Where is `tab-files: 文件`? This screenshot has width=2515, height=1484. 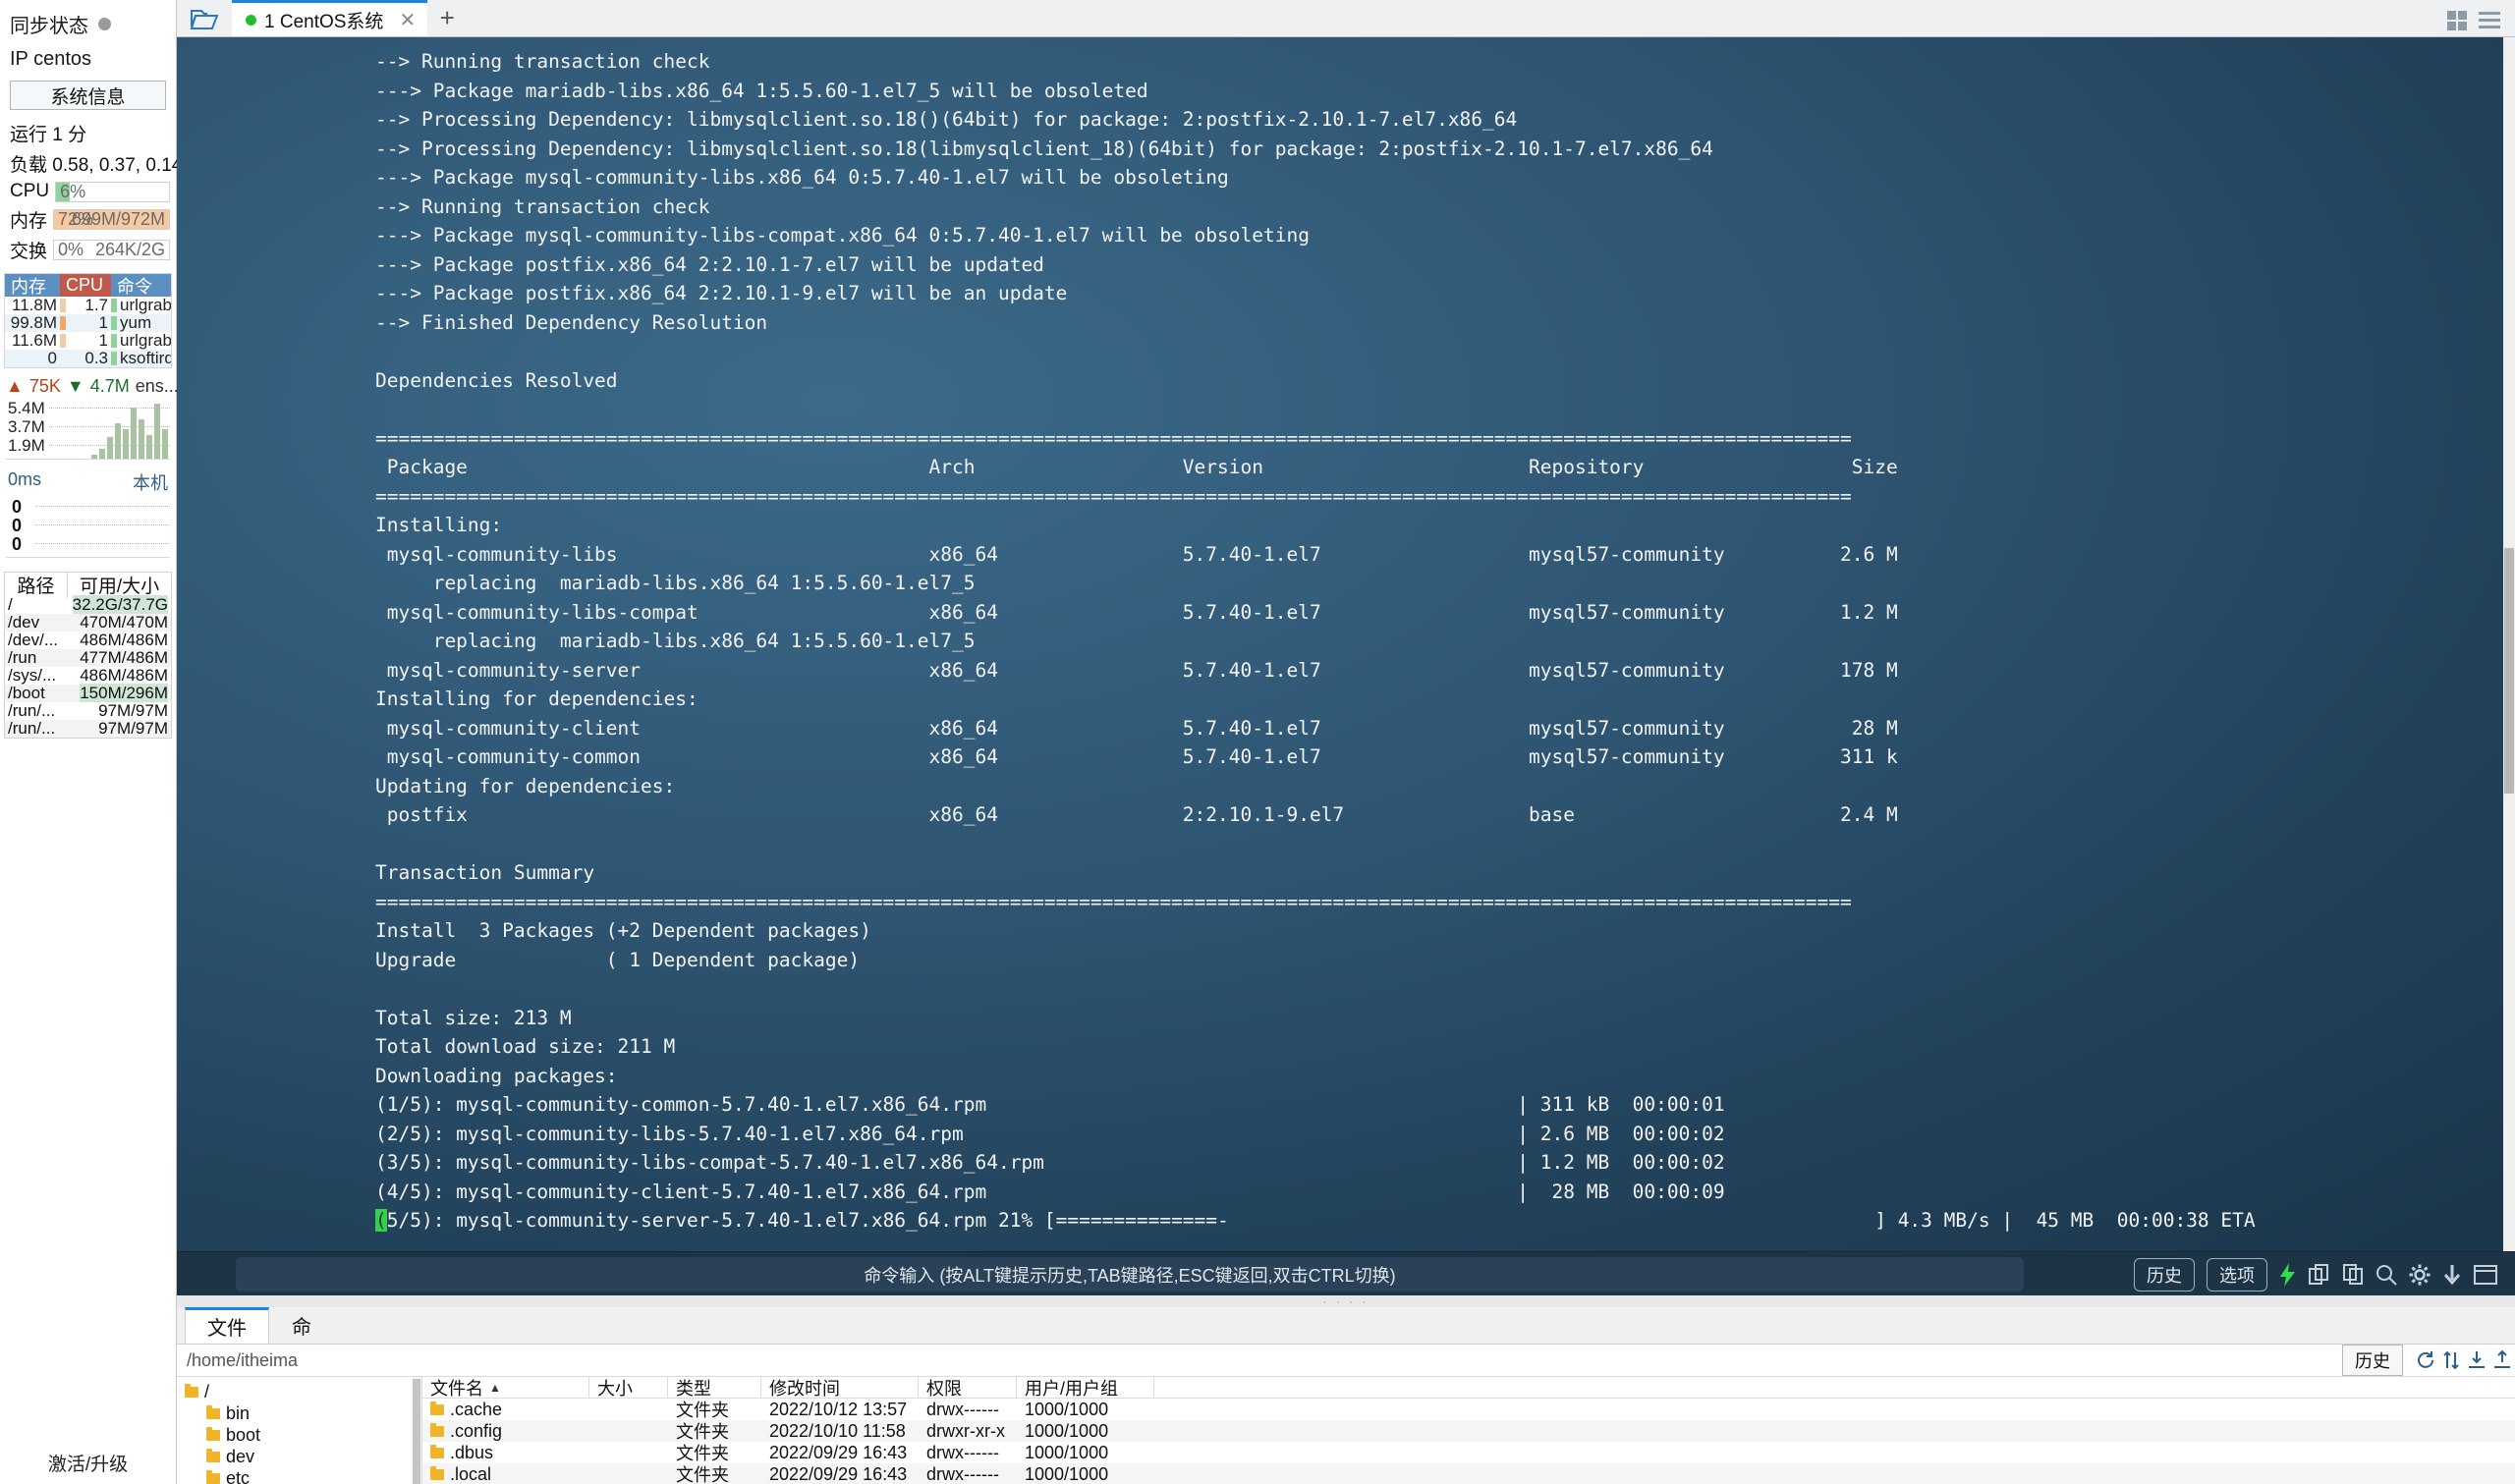 tab-files: 文件 is located at coordinates (227, 1325).